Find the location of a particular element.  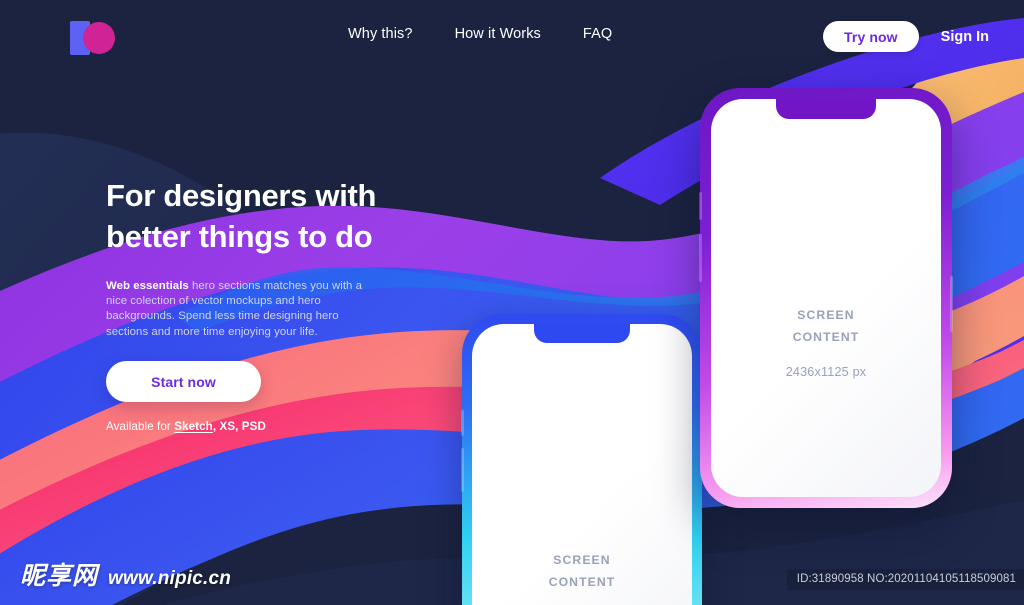

phone-screen-left: SCREEN CONTENT 2436x1125 px is located at coordinates (582, 464).